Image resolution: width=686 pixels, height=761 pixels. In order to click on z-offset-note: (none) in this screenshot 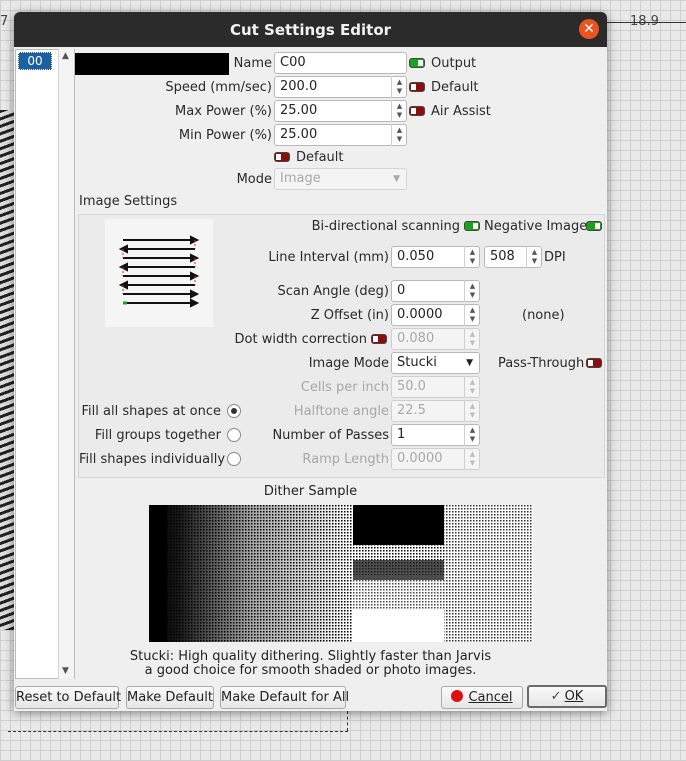, I will do `click(543, 315)`.